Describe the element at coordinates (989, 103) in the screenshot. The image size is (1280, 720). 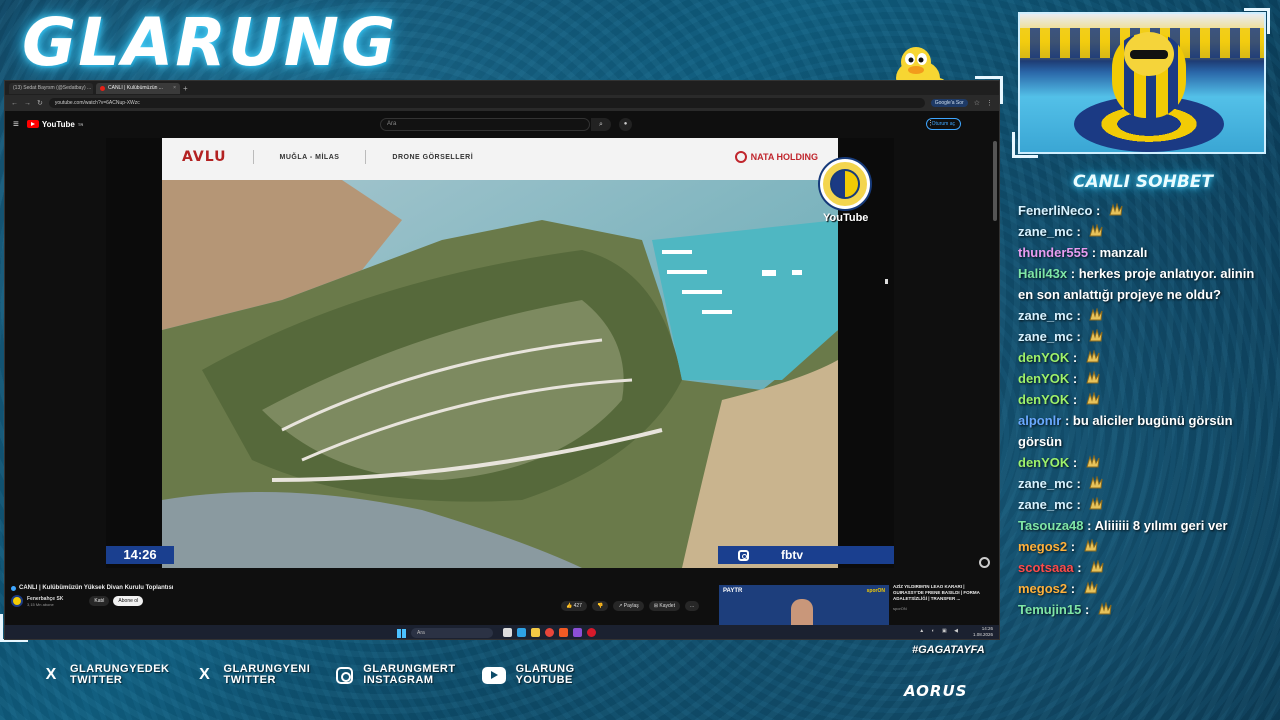
I see `browser-menu-icon: ⋮` at that location.